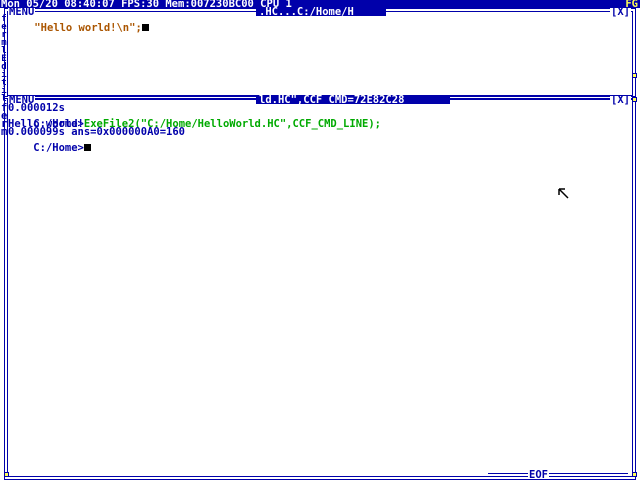 This screenshot has width=640, height=480. I want to click on left-side-letters: f e r m l E d i t i l, so click(4, 59).